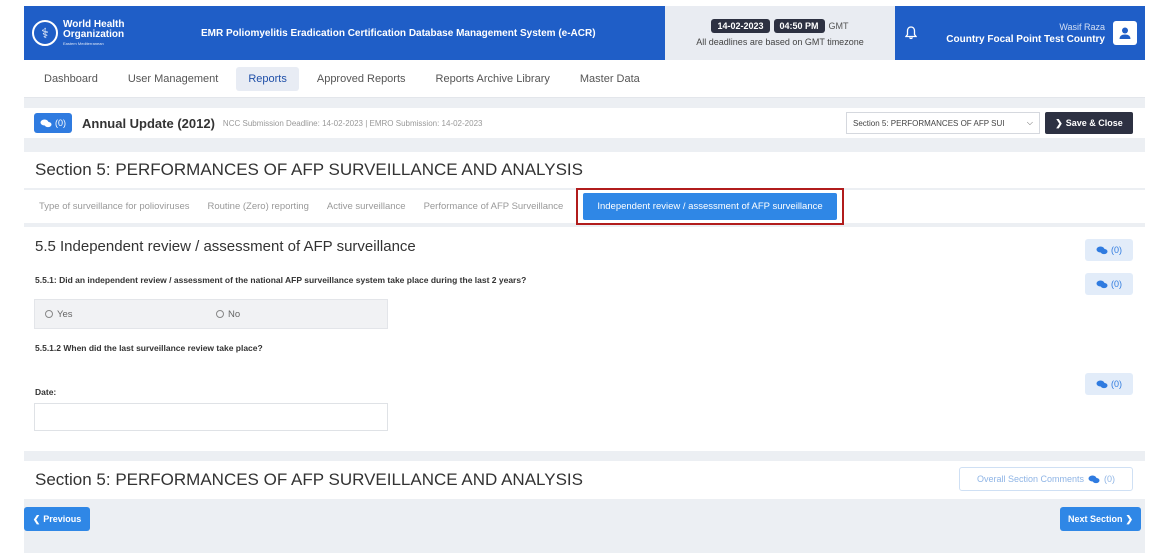 This screenshot has width=1160, height=553. Describe the element at coordinates (1029, 122) in the screenshot. I see `chevron-down-icon: ⌵` at that location.